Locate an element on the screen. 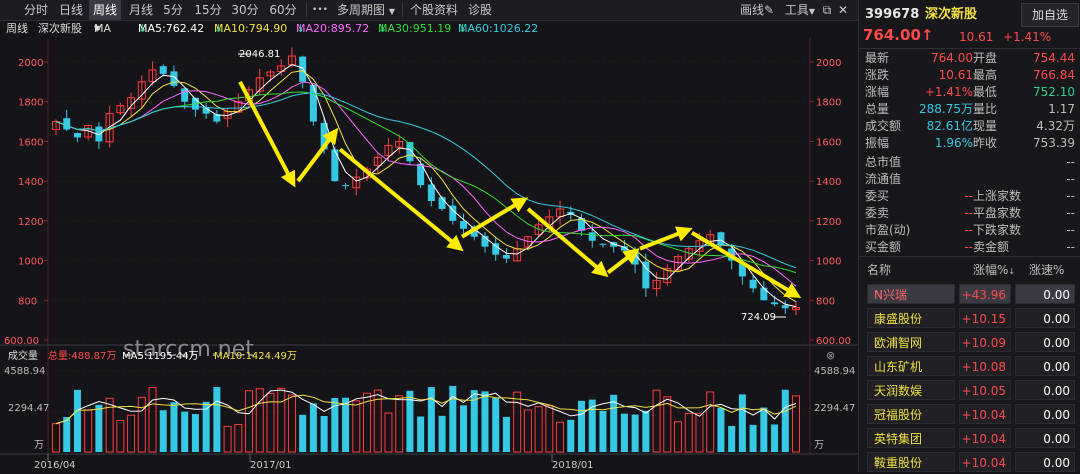 This screenshot has width=1080, height=474. tools-button: 工具▼ is located at coordinates (800, 10).